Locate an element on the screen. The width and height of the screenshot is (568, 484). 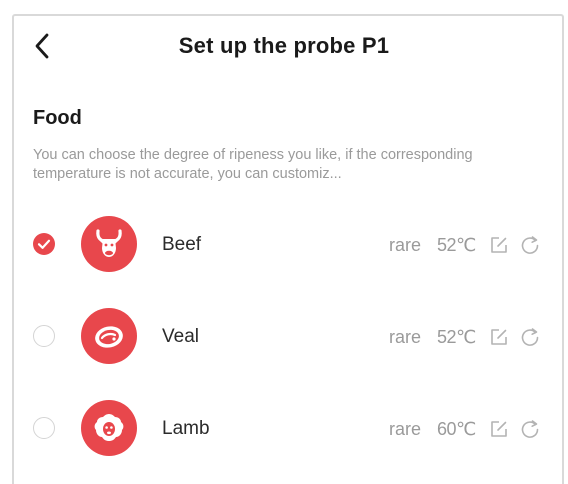
beef-avatar is located at coordinates (109, 244).